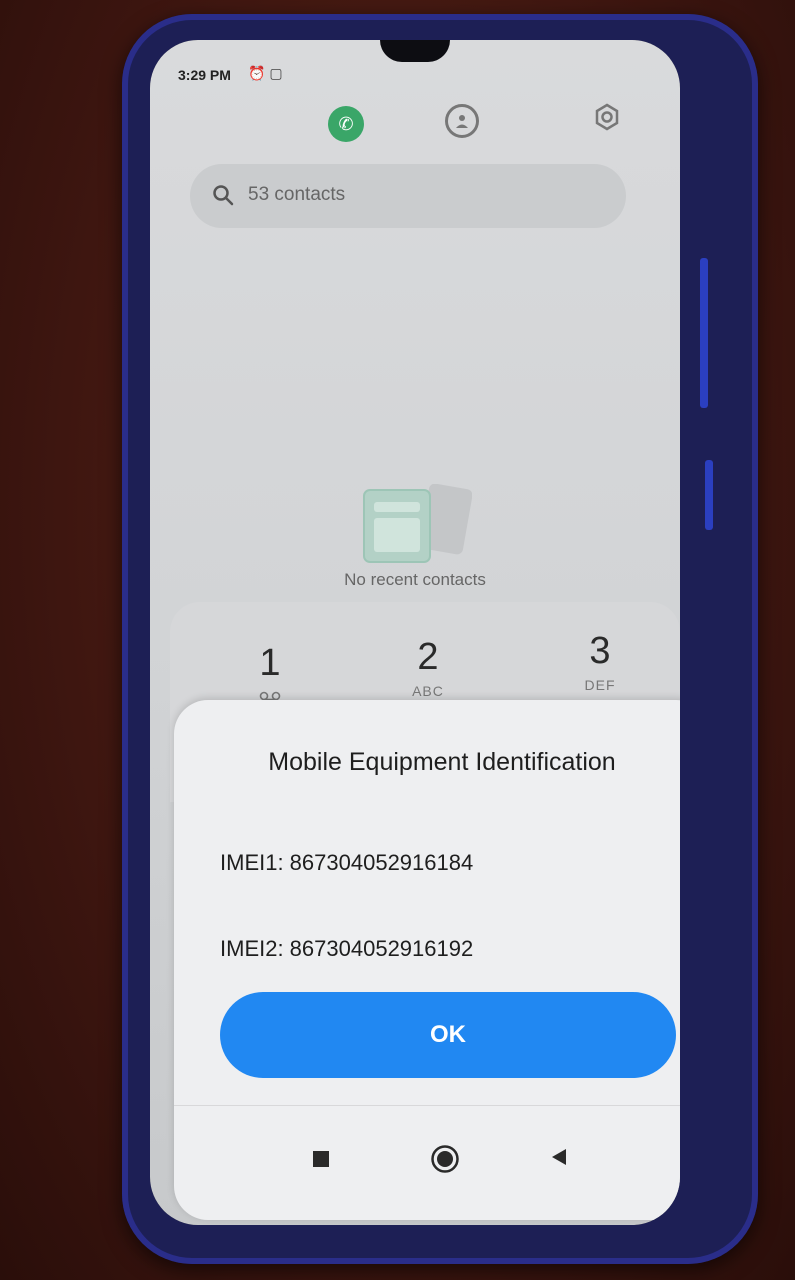 The width and height of the screenshot is (795, 1280). Describe the element at coordinates (223, 195) in the screenshot. I see `search-icon` at that location.